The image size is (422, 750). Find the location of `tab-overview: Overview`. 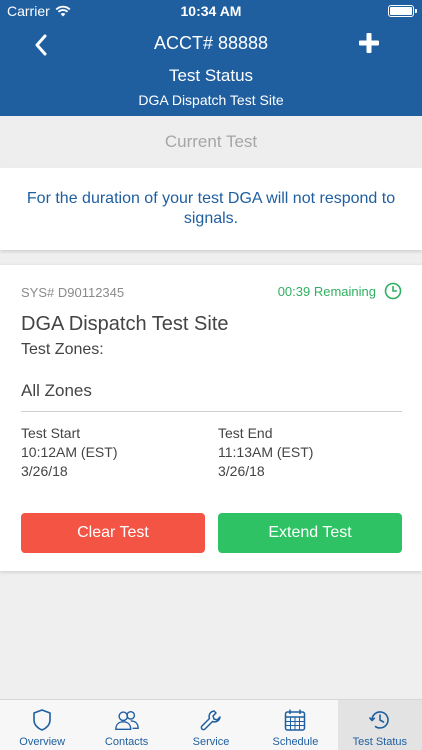

tab-overview: Overview is located at coordinates (42, 725).